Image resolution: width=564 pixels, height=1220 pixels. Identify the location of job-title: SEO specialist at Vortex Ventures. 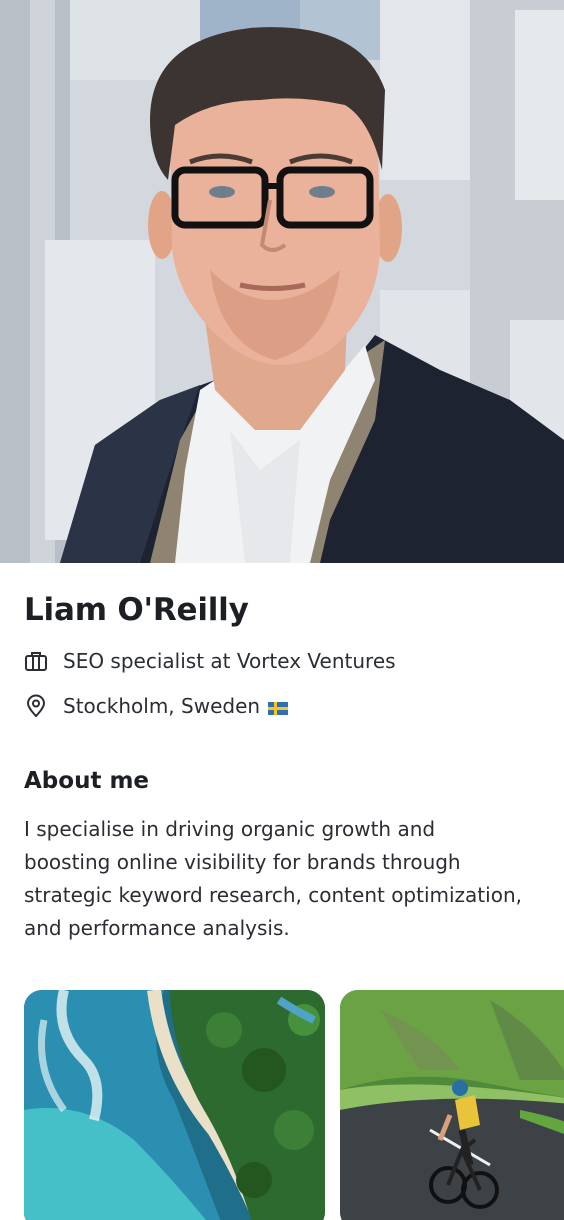
(229, 661).